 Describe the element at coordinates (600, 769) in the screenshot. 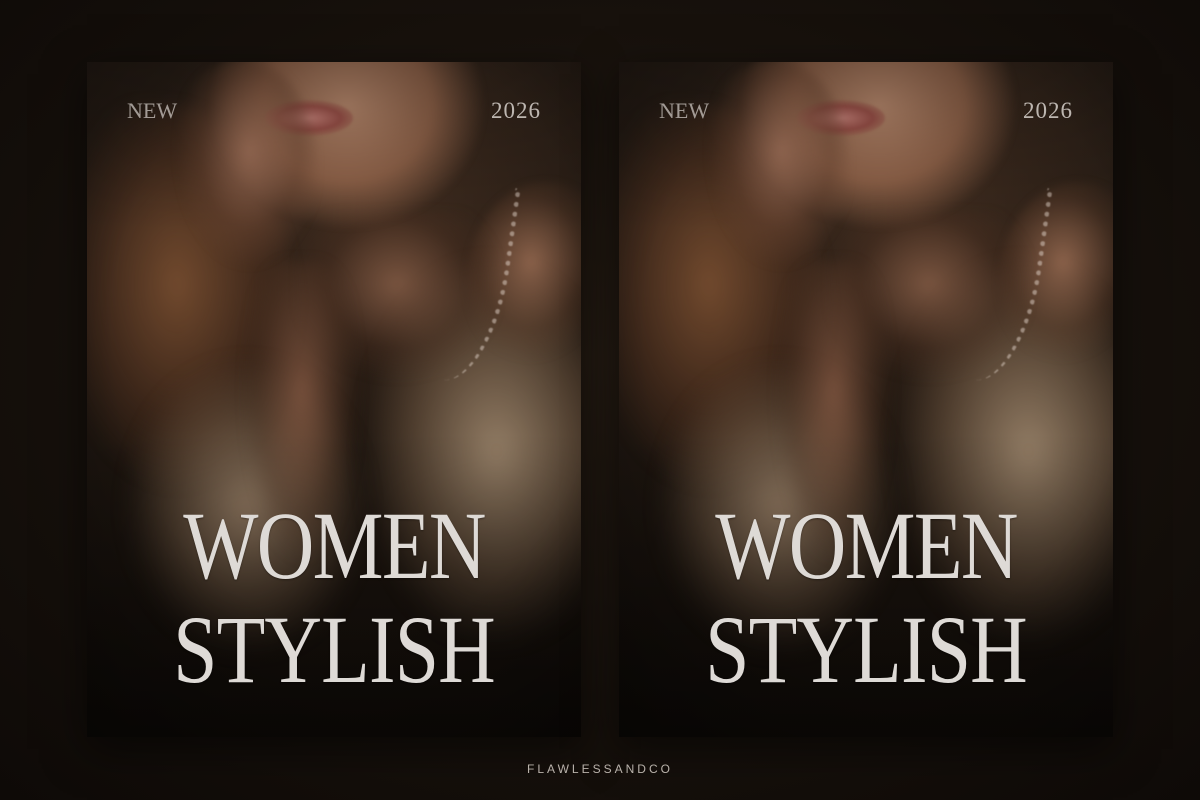

I see `brand-name: FLAWLESSANDCO` at that location.